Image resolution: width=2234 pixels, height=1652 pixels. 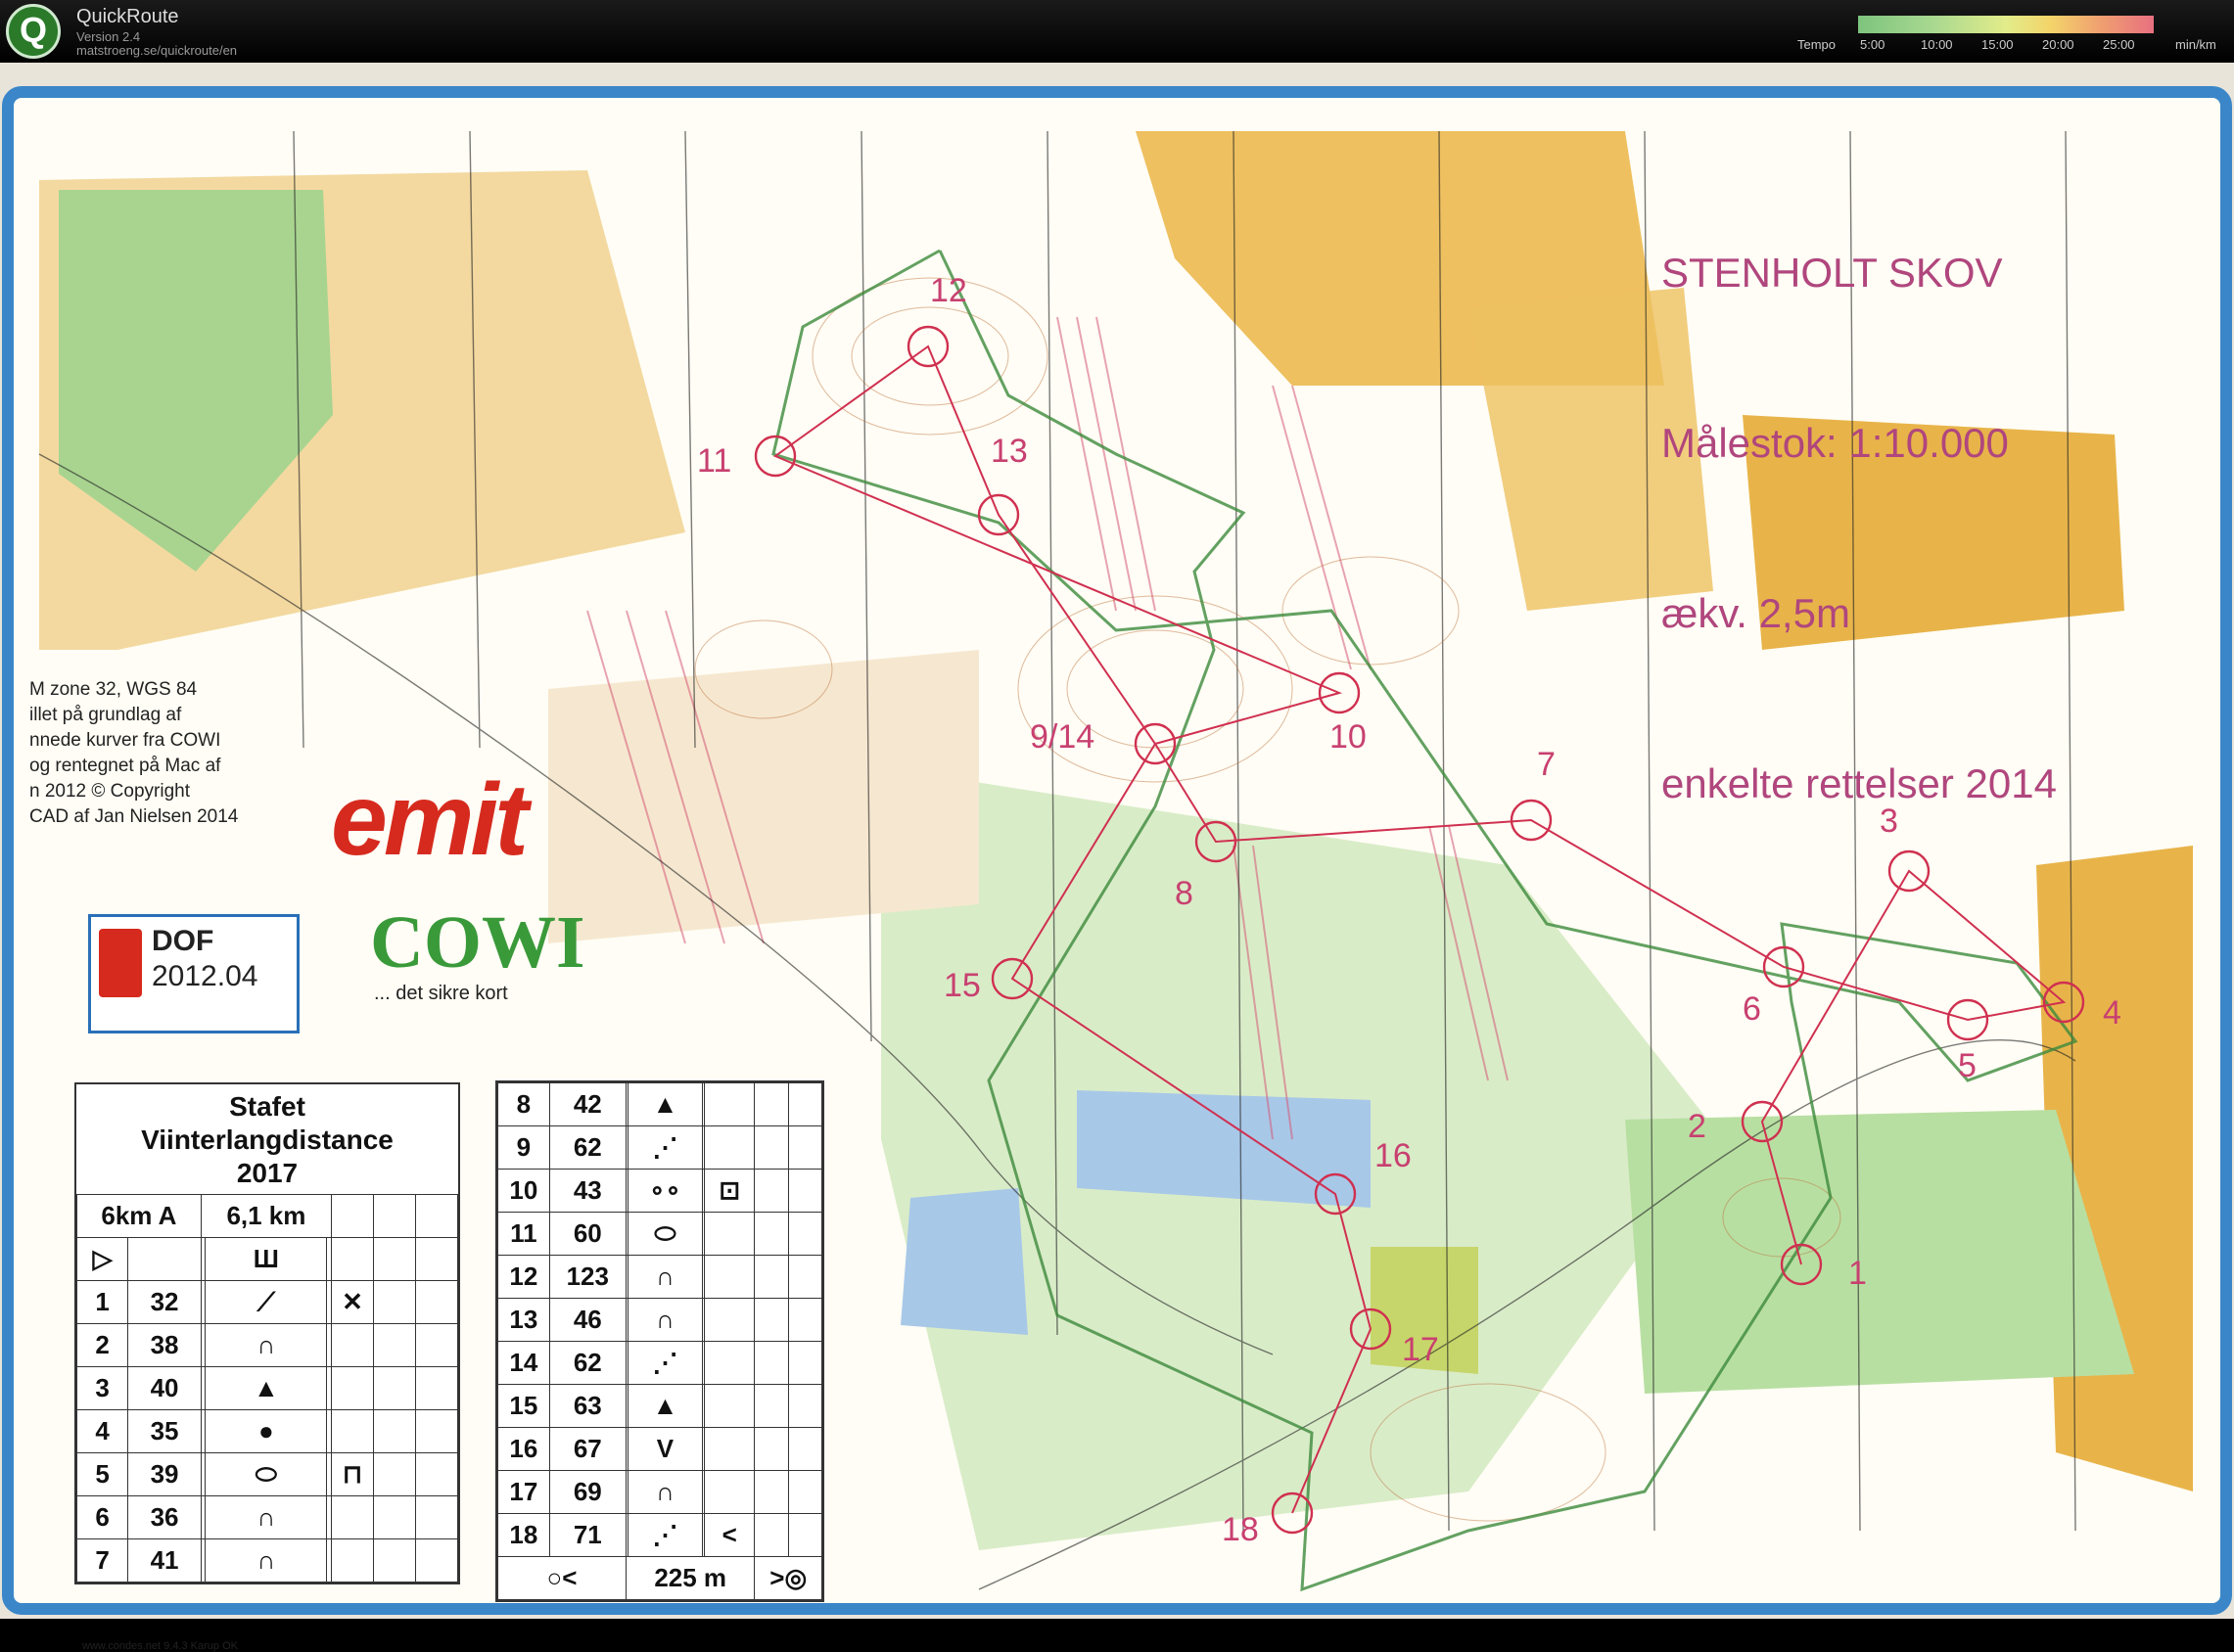 What do you see at coordinates (266, 1302) in the screenshot?
I see `feature-symbol-icon: ⟋` at bounding box center [266, 1302].